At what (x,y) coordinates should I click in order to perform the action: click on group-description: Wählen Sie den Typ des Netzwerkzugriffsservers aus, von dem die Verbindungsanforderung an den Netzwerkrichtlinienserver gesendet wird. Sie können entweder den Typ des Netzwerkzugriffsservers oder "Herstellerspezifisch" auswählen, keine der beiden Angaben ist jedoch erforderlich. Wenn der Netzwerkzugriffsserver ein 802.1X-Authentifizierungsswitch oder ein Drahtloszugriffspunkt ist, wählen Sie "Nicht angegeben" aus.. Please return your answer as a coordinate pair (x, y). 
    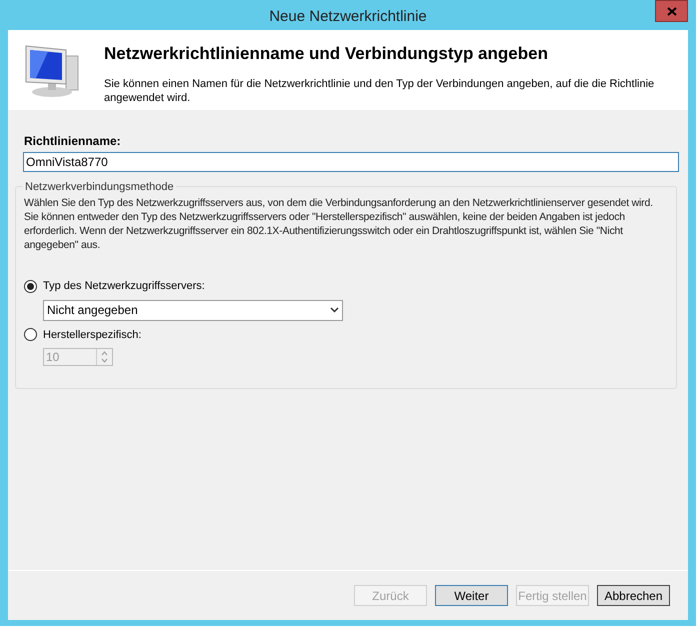
    Looking at the image, I should click on (339, 224).